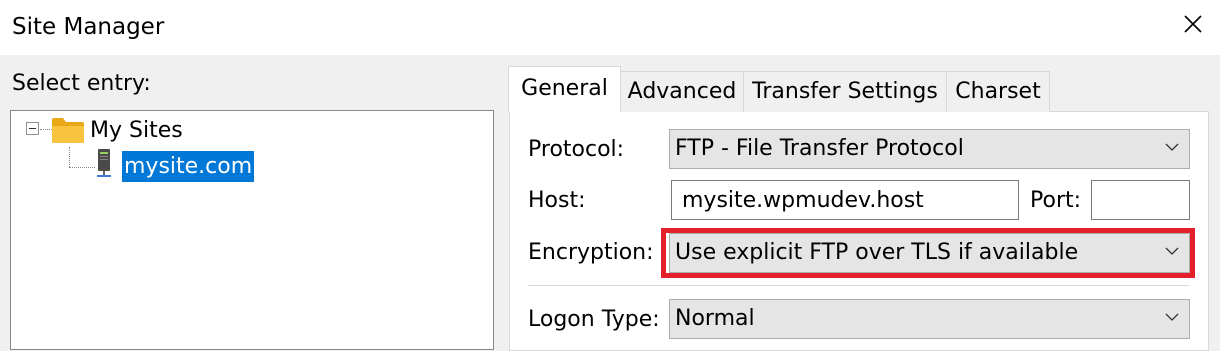 Image resolution: width=1220 pixels, height=351 pixels. Describe the element at coordinates (32, 128) in the screenshot. I see `collapse-toggle` at that location.